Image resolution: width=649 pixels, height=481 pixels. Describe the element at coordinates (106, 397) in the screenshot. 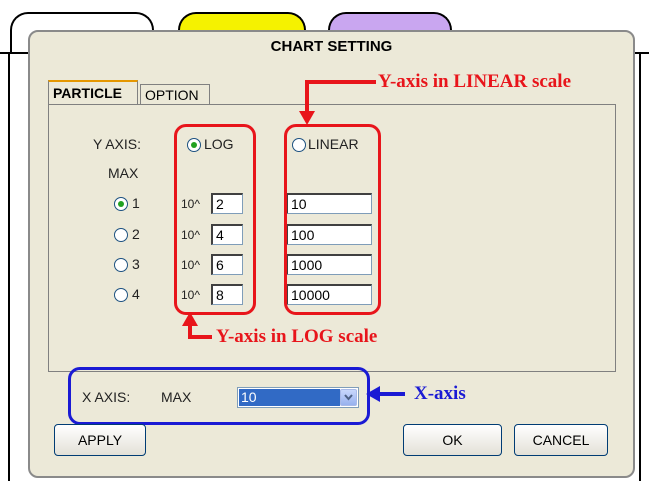

I see `x-axis-label: X AXIS:` at that location.